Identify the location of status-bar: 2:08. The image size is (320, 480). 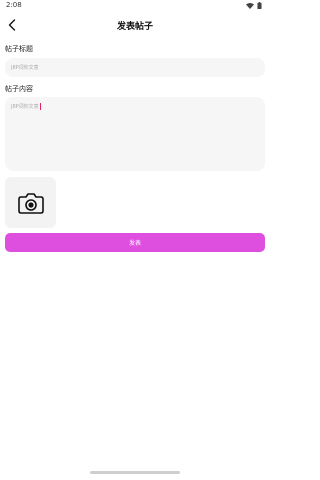
(135, 5).